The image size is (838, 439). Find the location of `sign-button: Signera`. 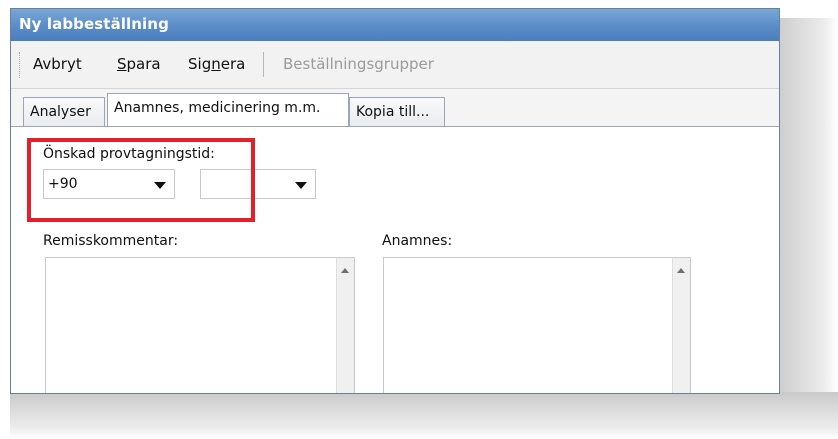

sign-button: Signera is located at coordinates (216, 64).